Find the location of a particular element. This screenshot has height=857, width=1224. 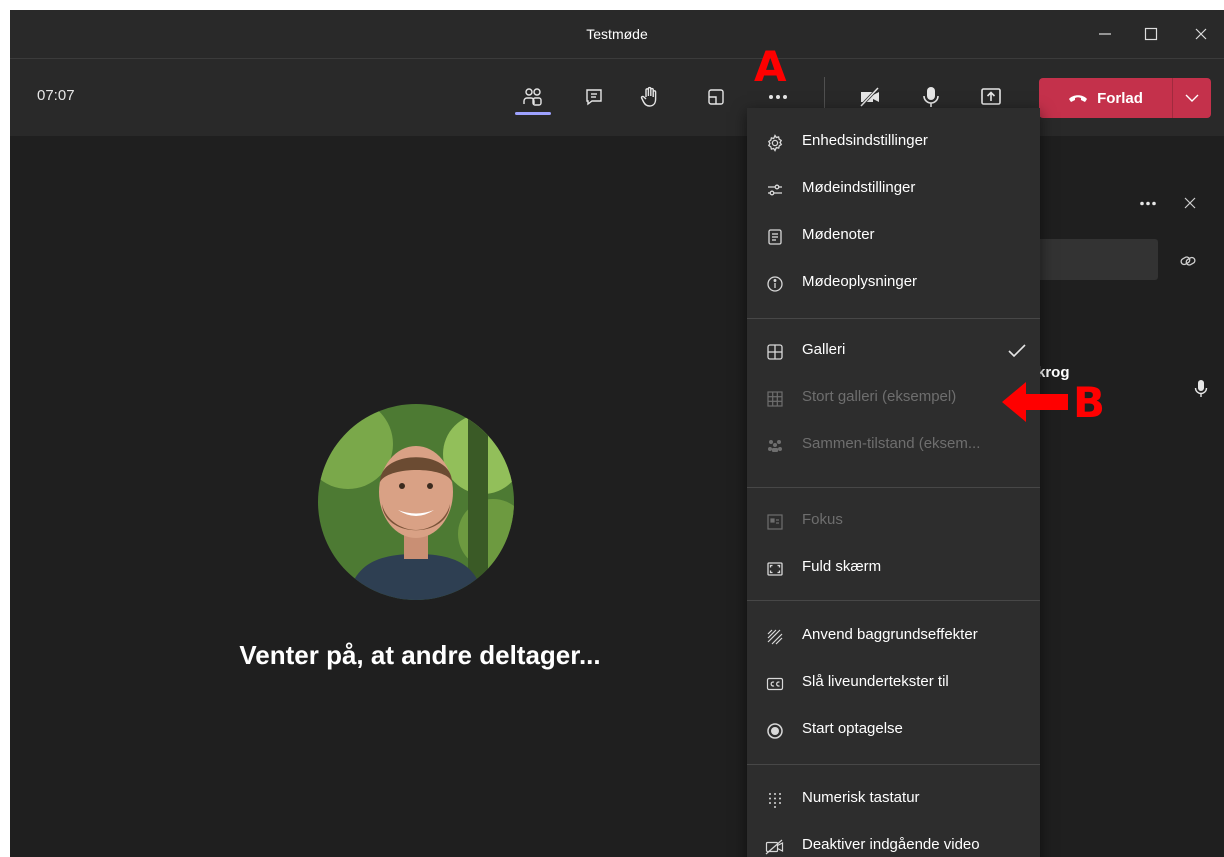

leave-label: Forlad is located at coordinates (1120, 98).